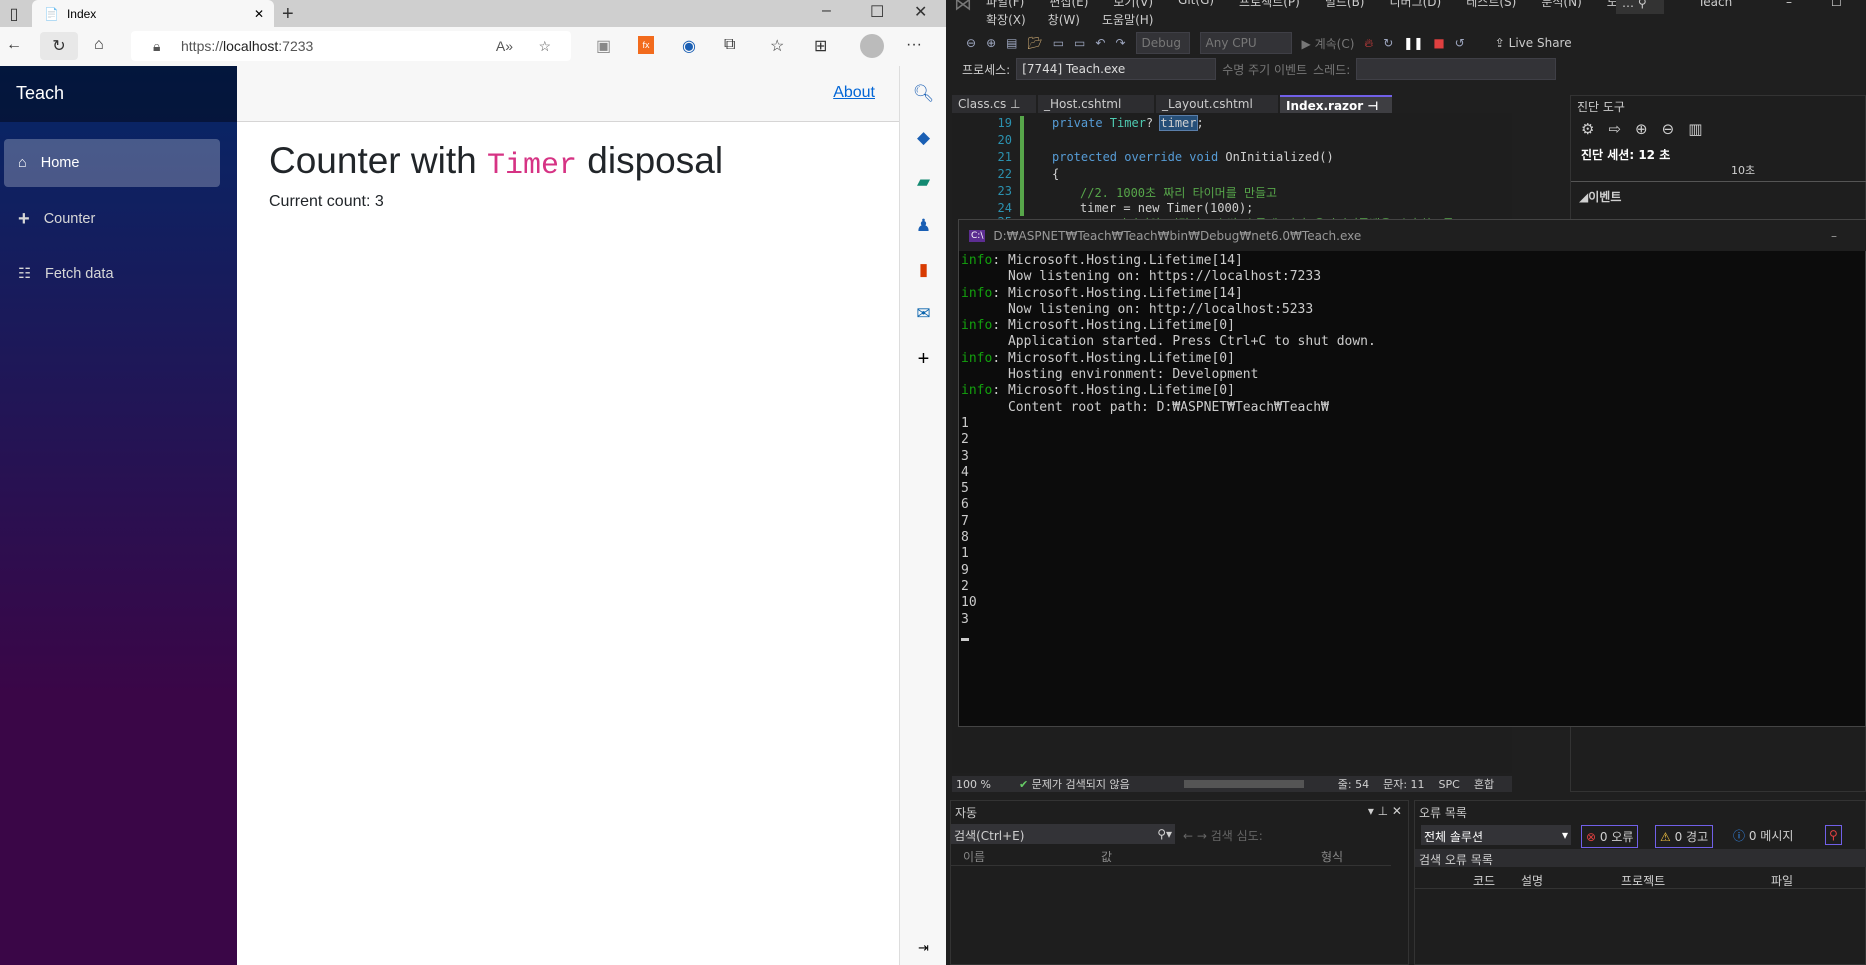 Image resolution: width=1866 pixels, height=965 pixels. Describe the element at coordinates (1345, 5) in the screenshot. I see `menu-build: 빌드(B)` at that location.